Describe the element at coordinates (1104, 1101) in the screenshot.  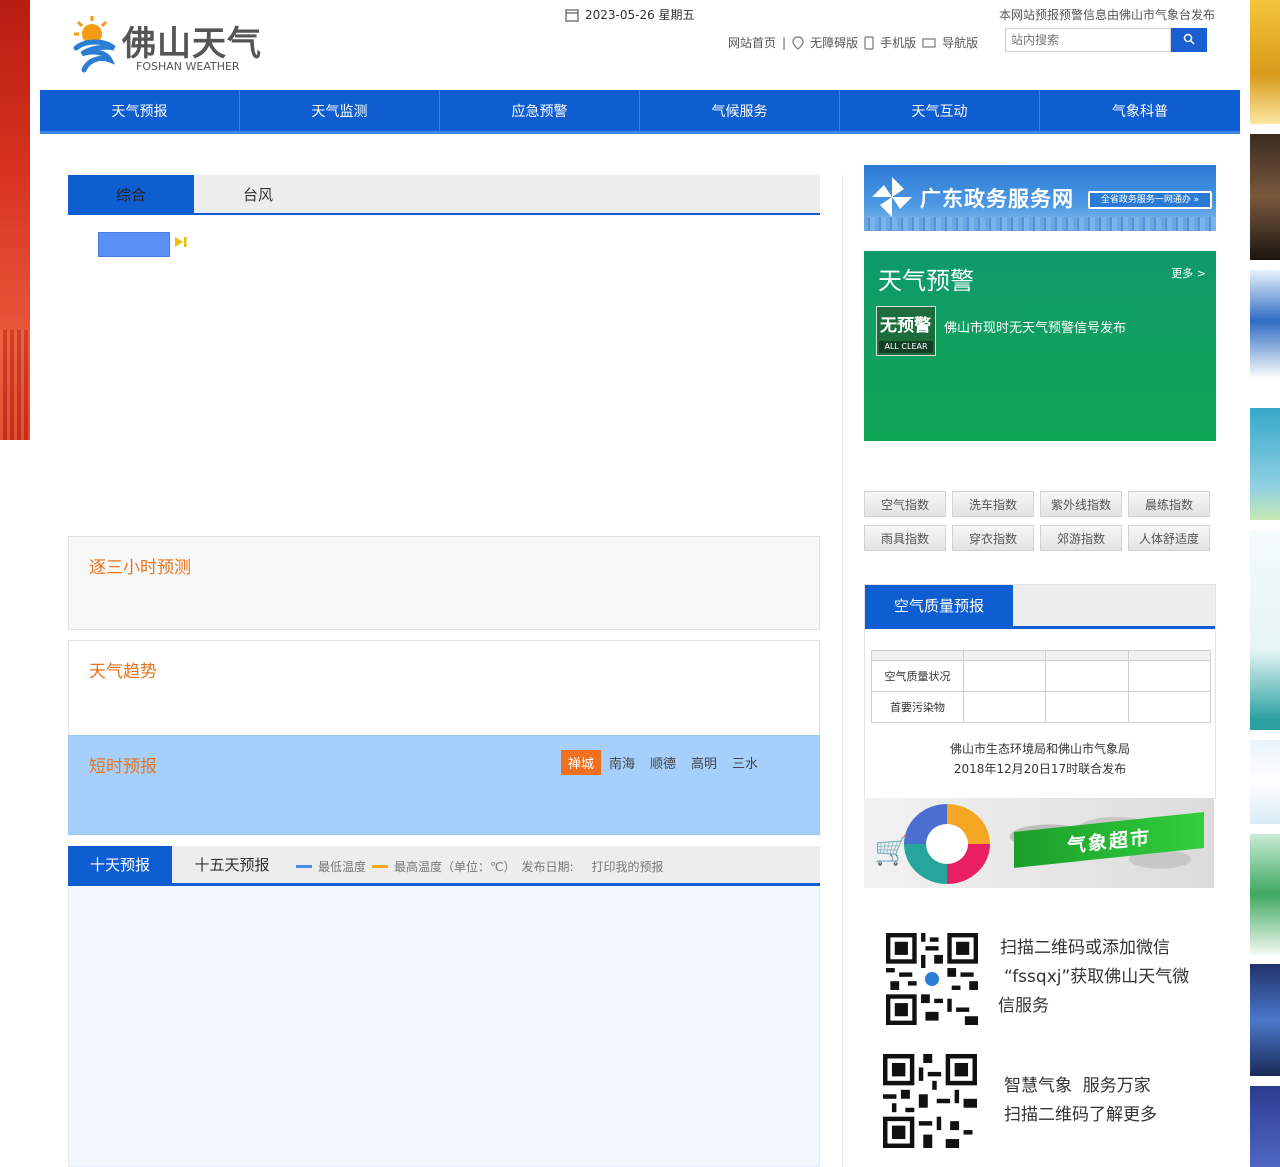
I see `smart-weather-qr-caption: 智慧气象 服务万家 扫描二维码了解更多` at that location.